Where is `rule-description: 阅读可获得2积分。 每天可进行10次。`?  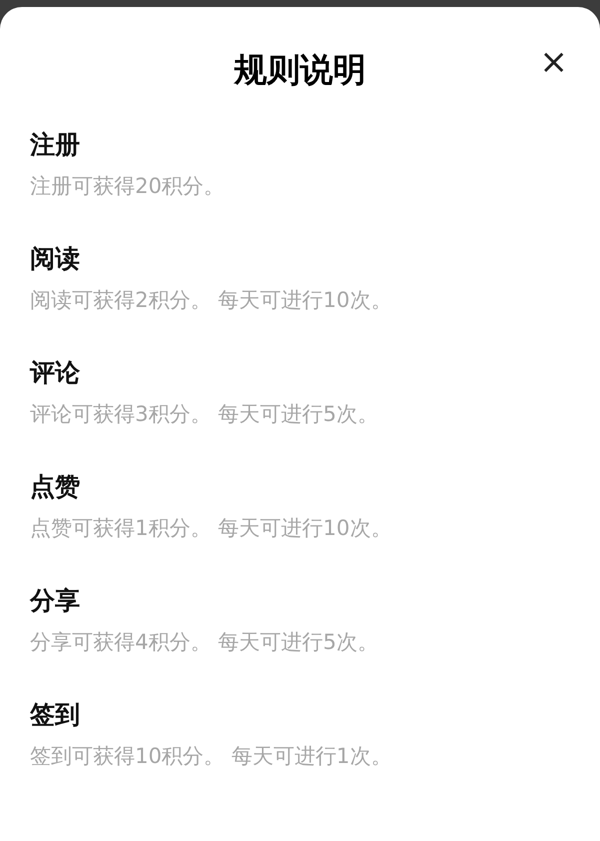 rule-description: 阅读可获得2积分。 每天可进行10次。 is located at coordinates (211, 300).